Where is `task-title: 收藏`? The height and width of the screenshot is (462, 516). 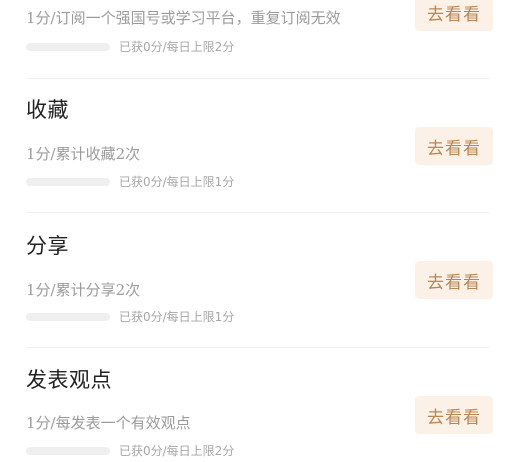 task-title: 收藏 is located at coordinates (47, 110).